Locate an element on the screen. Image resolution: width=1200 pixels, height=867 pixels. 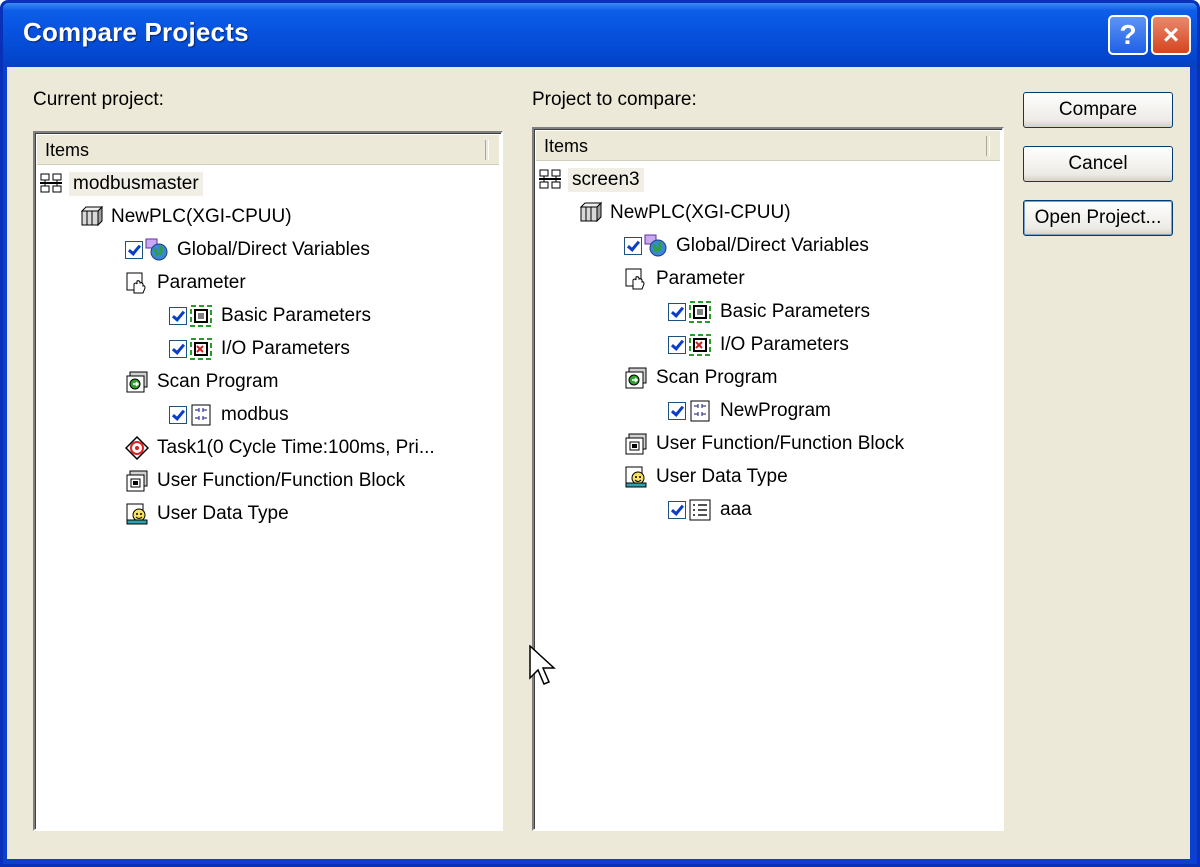
task-icon is located at coordinates (137, 448).